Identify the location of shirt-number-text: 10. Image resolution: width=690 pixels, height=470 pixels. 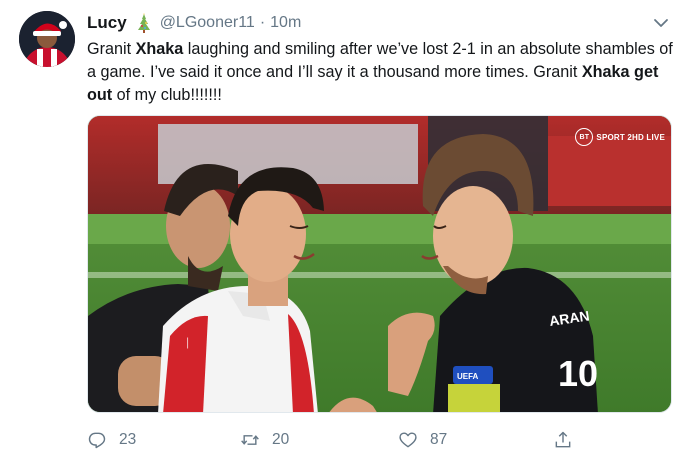
(578, 373).